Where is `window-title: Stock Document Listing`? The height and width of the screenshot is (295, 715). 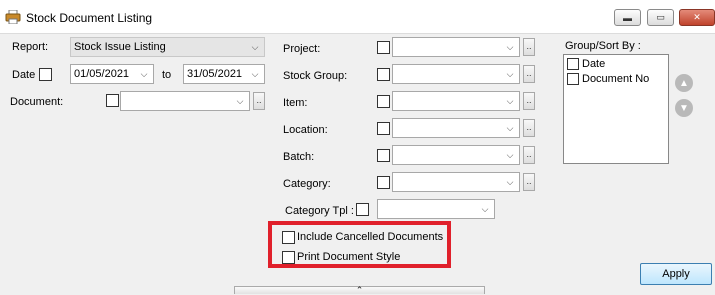 window-title: Stock Document Listing is located at coordinates (89, 18).